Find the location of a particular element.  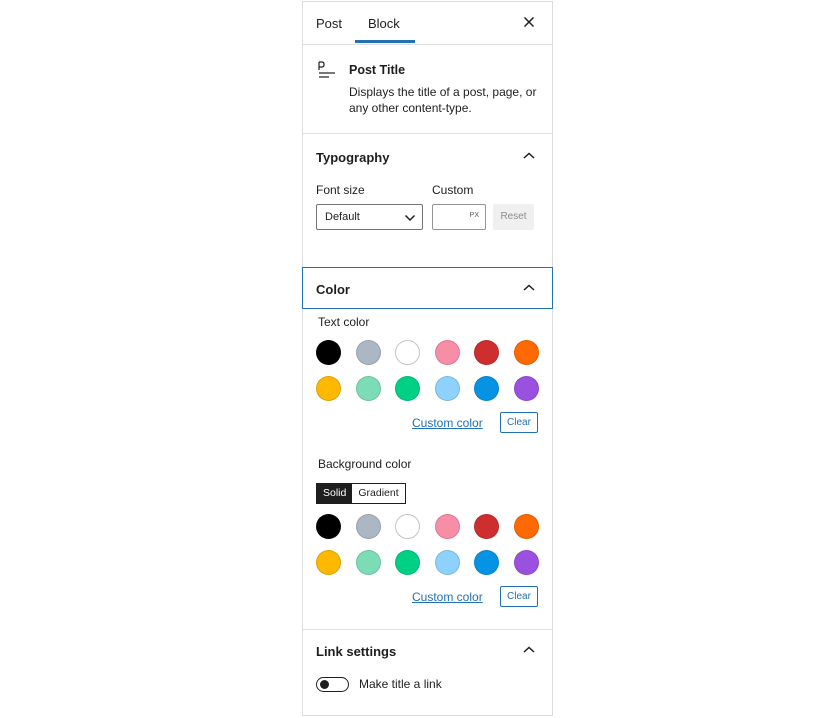

unit-label: PX is located at coordinates (474, 215).